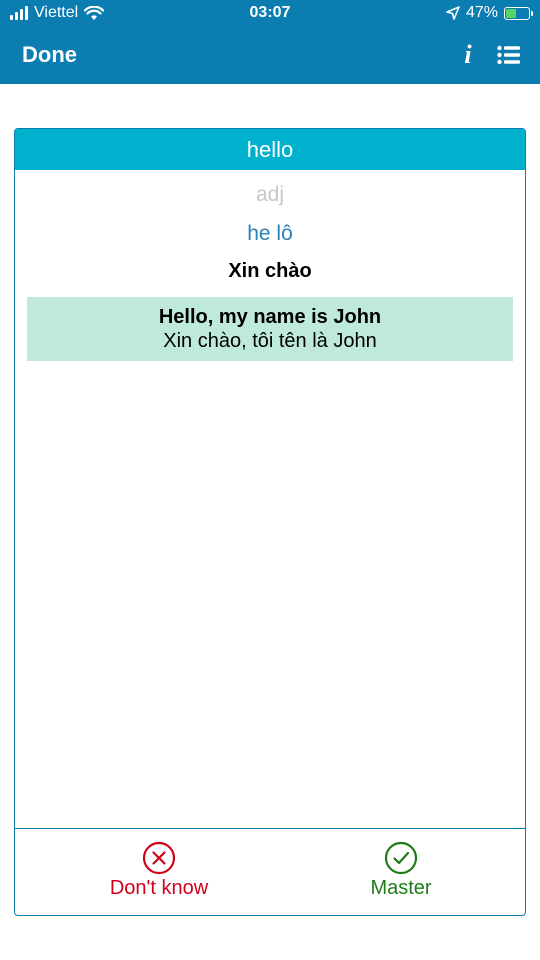 Image resolution: width=540 pixels, height=960 pixels. What do you see at coordinates (270, 14) in the screenshot?
I see `status-bar: Viettel 03:07 47%` at bounding box center [270, 14].